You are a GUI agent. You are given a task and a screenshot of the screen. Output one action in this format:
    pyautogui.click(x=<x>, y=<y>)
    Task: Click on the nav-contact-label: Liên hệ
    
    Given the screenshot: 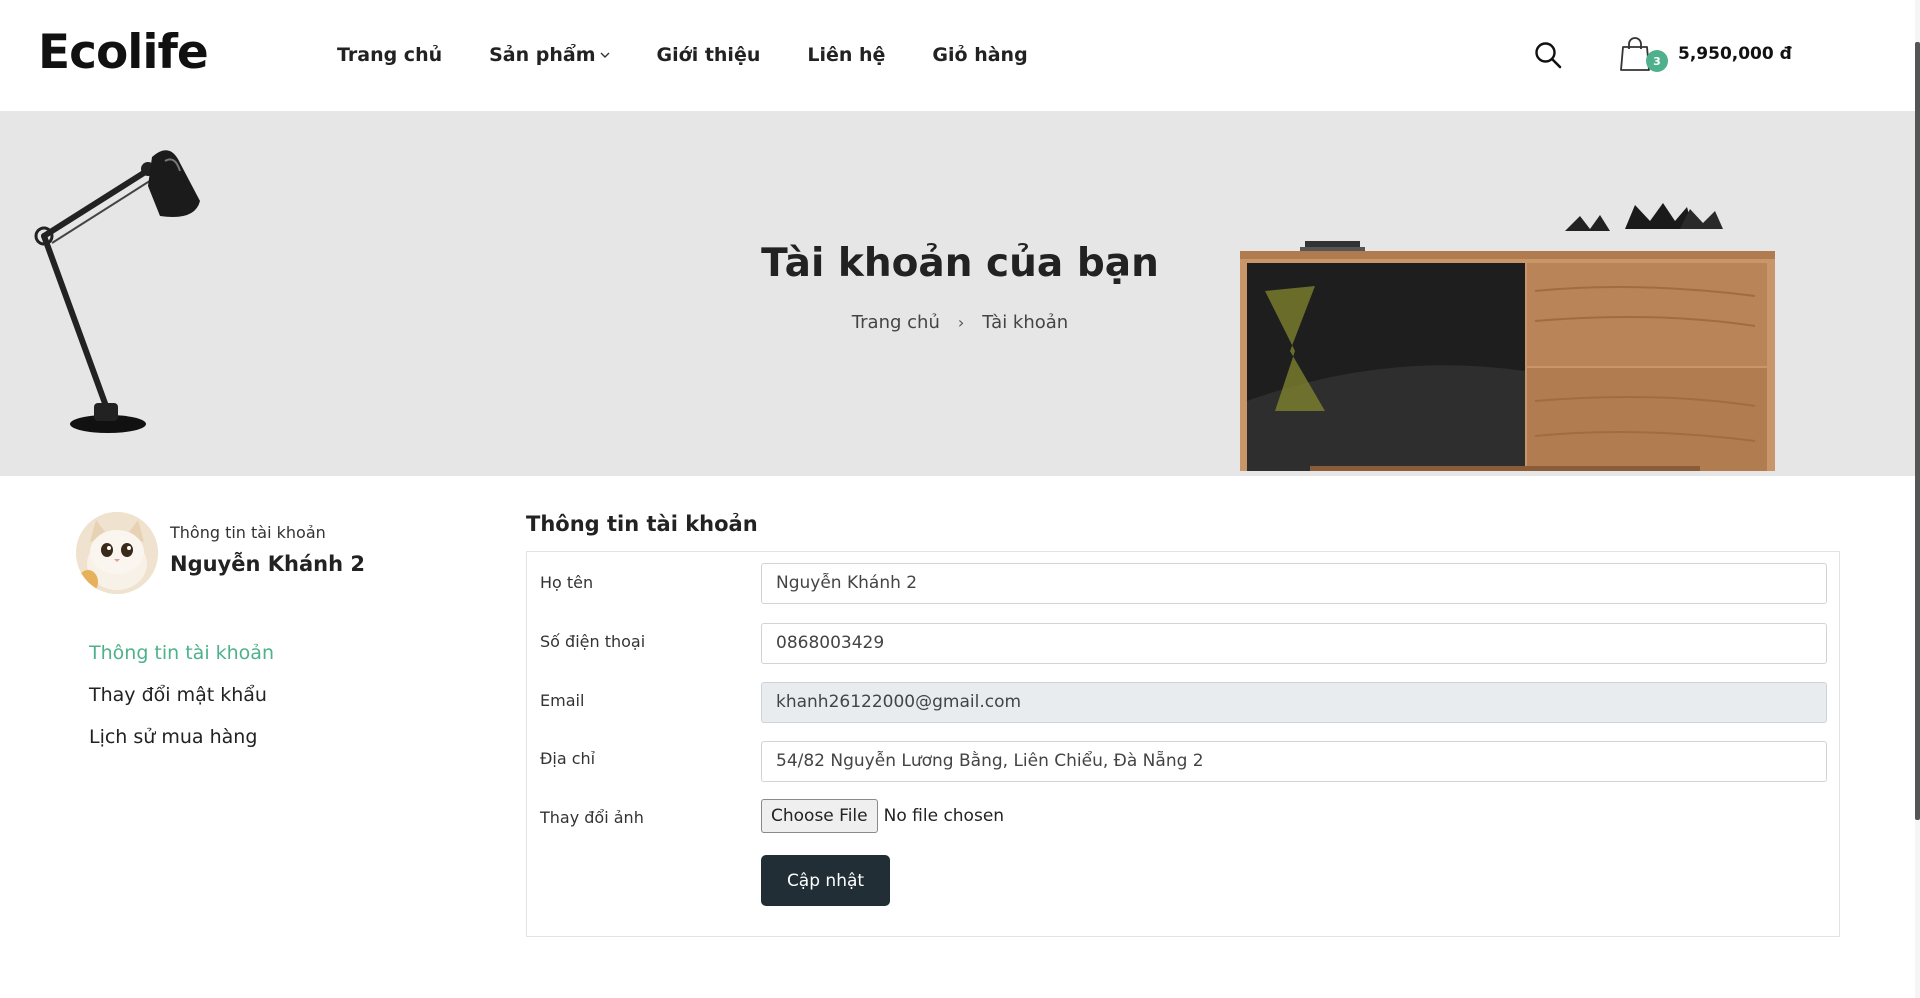 What is the action you would take?
    pyautogui.click(x=846, y=55)
    